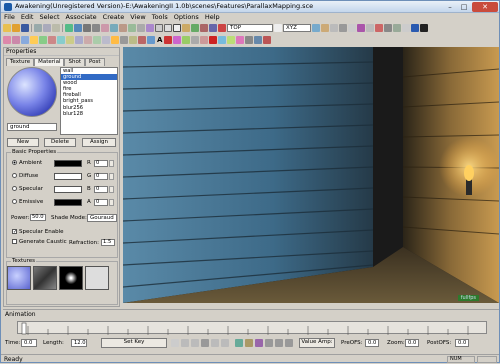 The width and height of the screenshot is (500, 364). I want to click on shade-mode-select: Gouraud, so click(102, 218).